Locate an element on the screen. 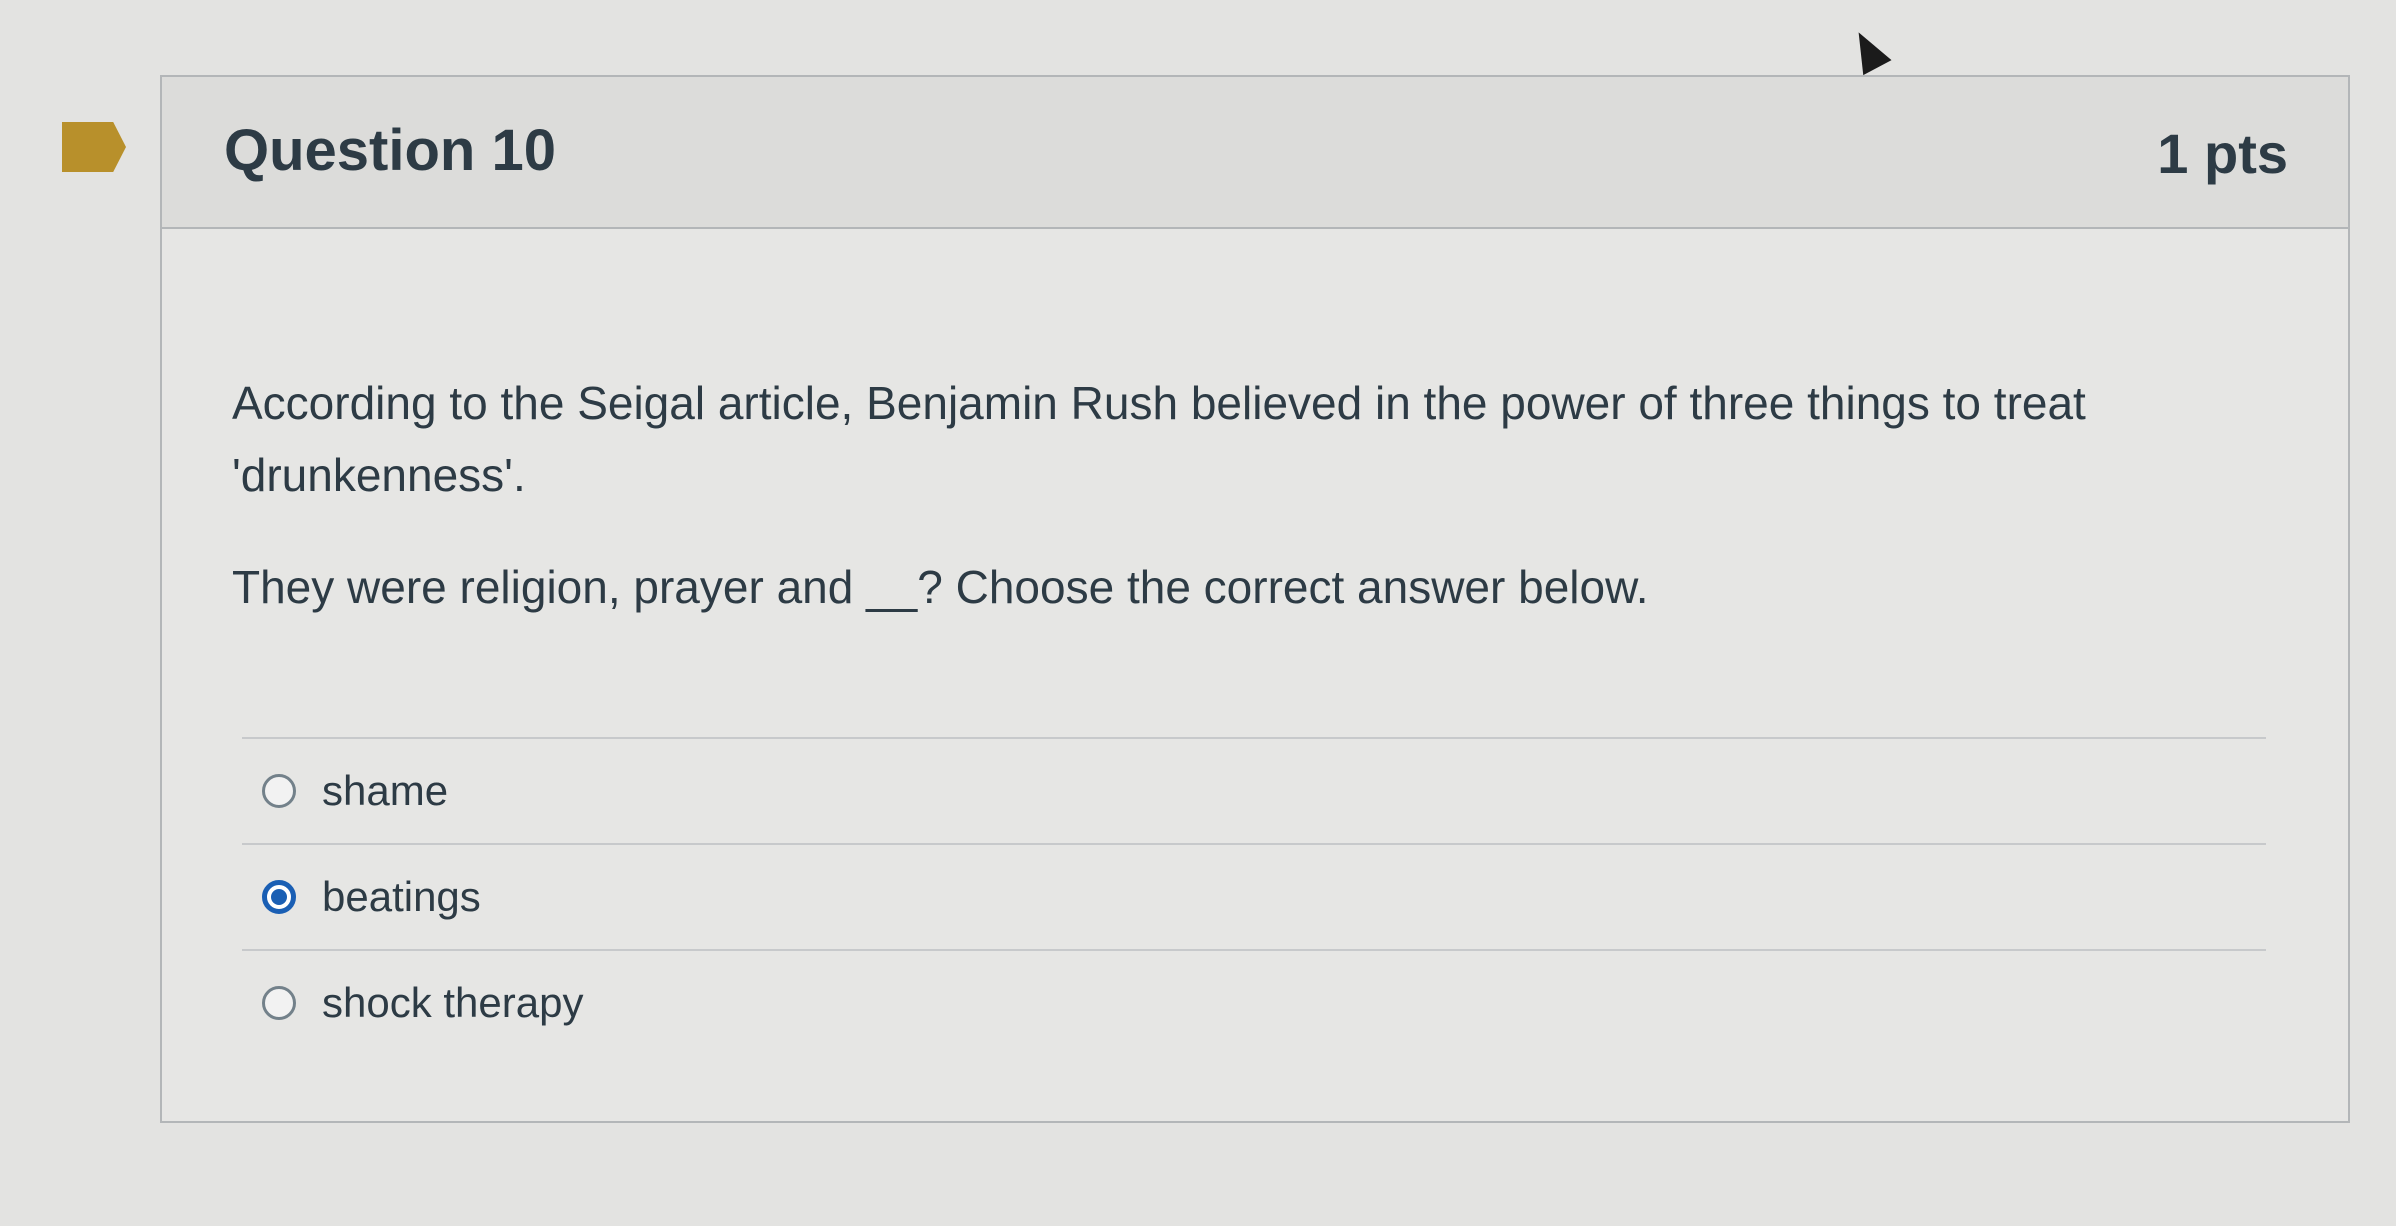 The height and width of the screenshot is (1226, 2396). flag-question-icon is located at coordinates (94, 147).